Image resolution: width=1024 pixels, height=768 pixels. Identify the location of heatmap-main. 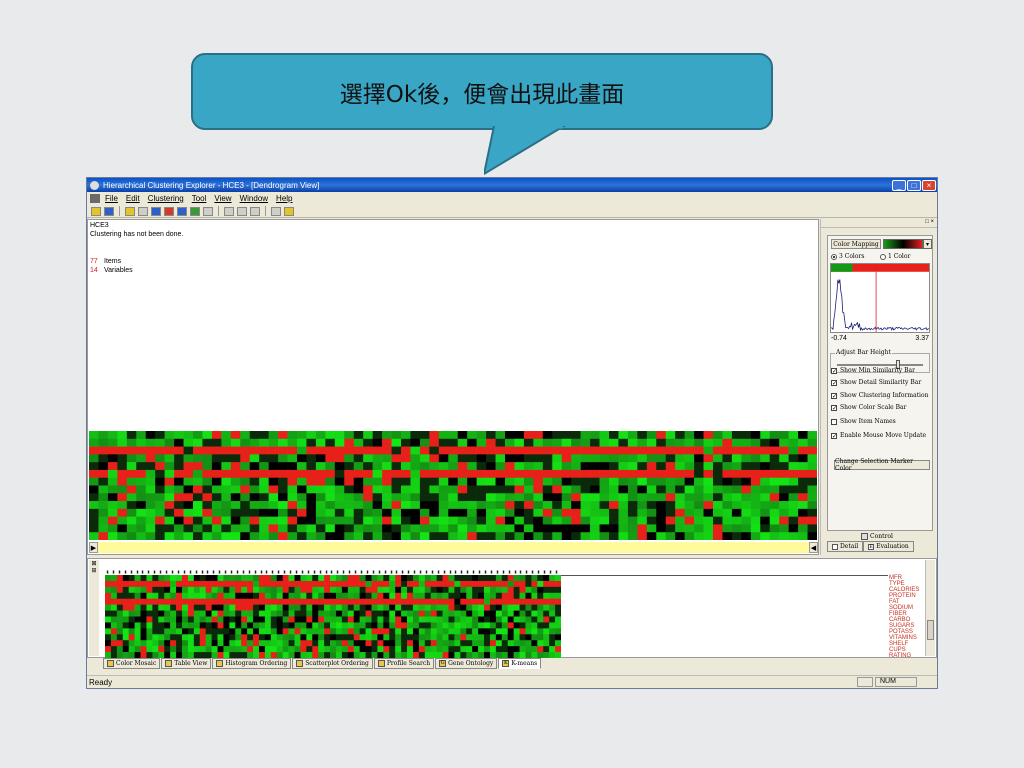
(453, 485).